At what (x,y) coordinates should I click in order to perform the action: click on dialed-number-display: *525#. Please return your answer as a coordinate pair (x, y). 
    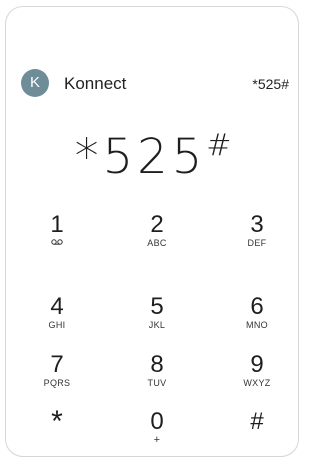
    Looking at the image, I should click on (153, 157).